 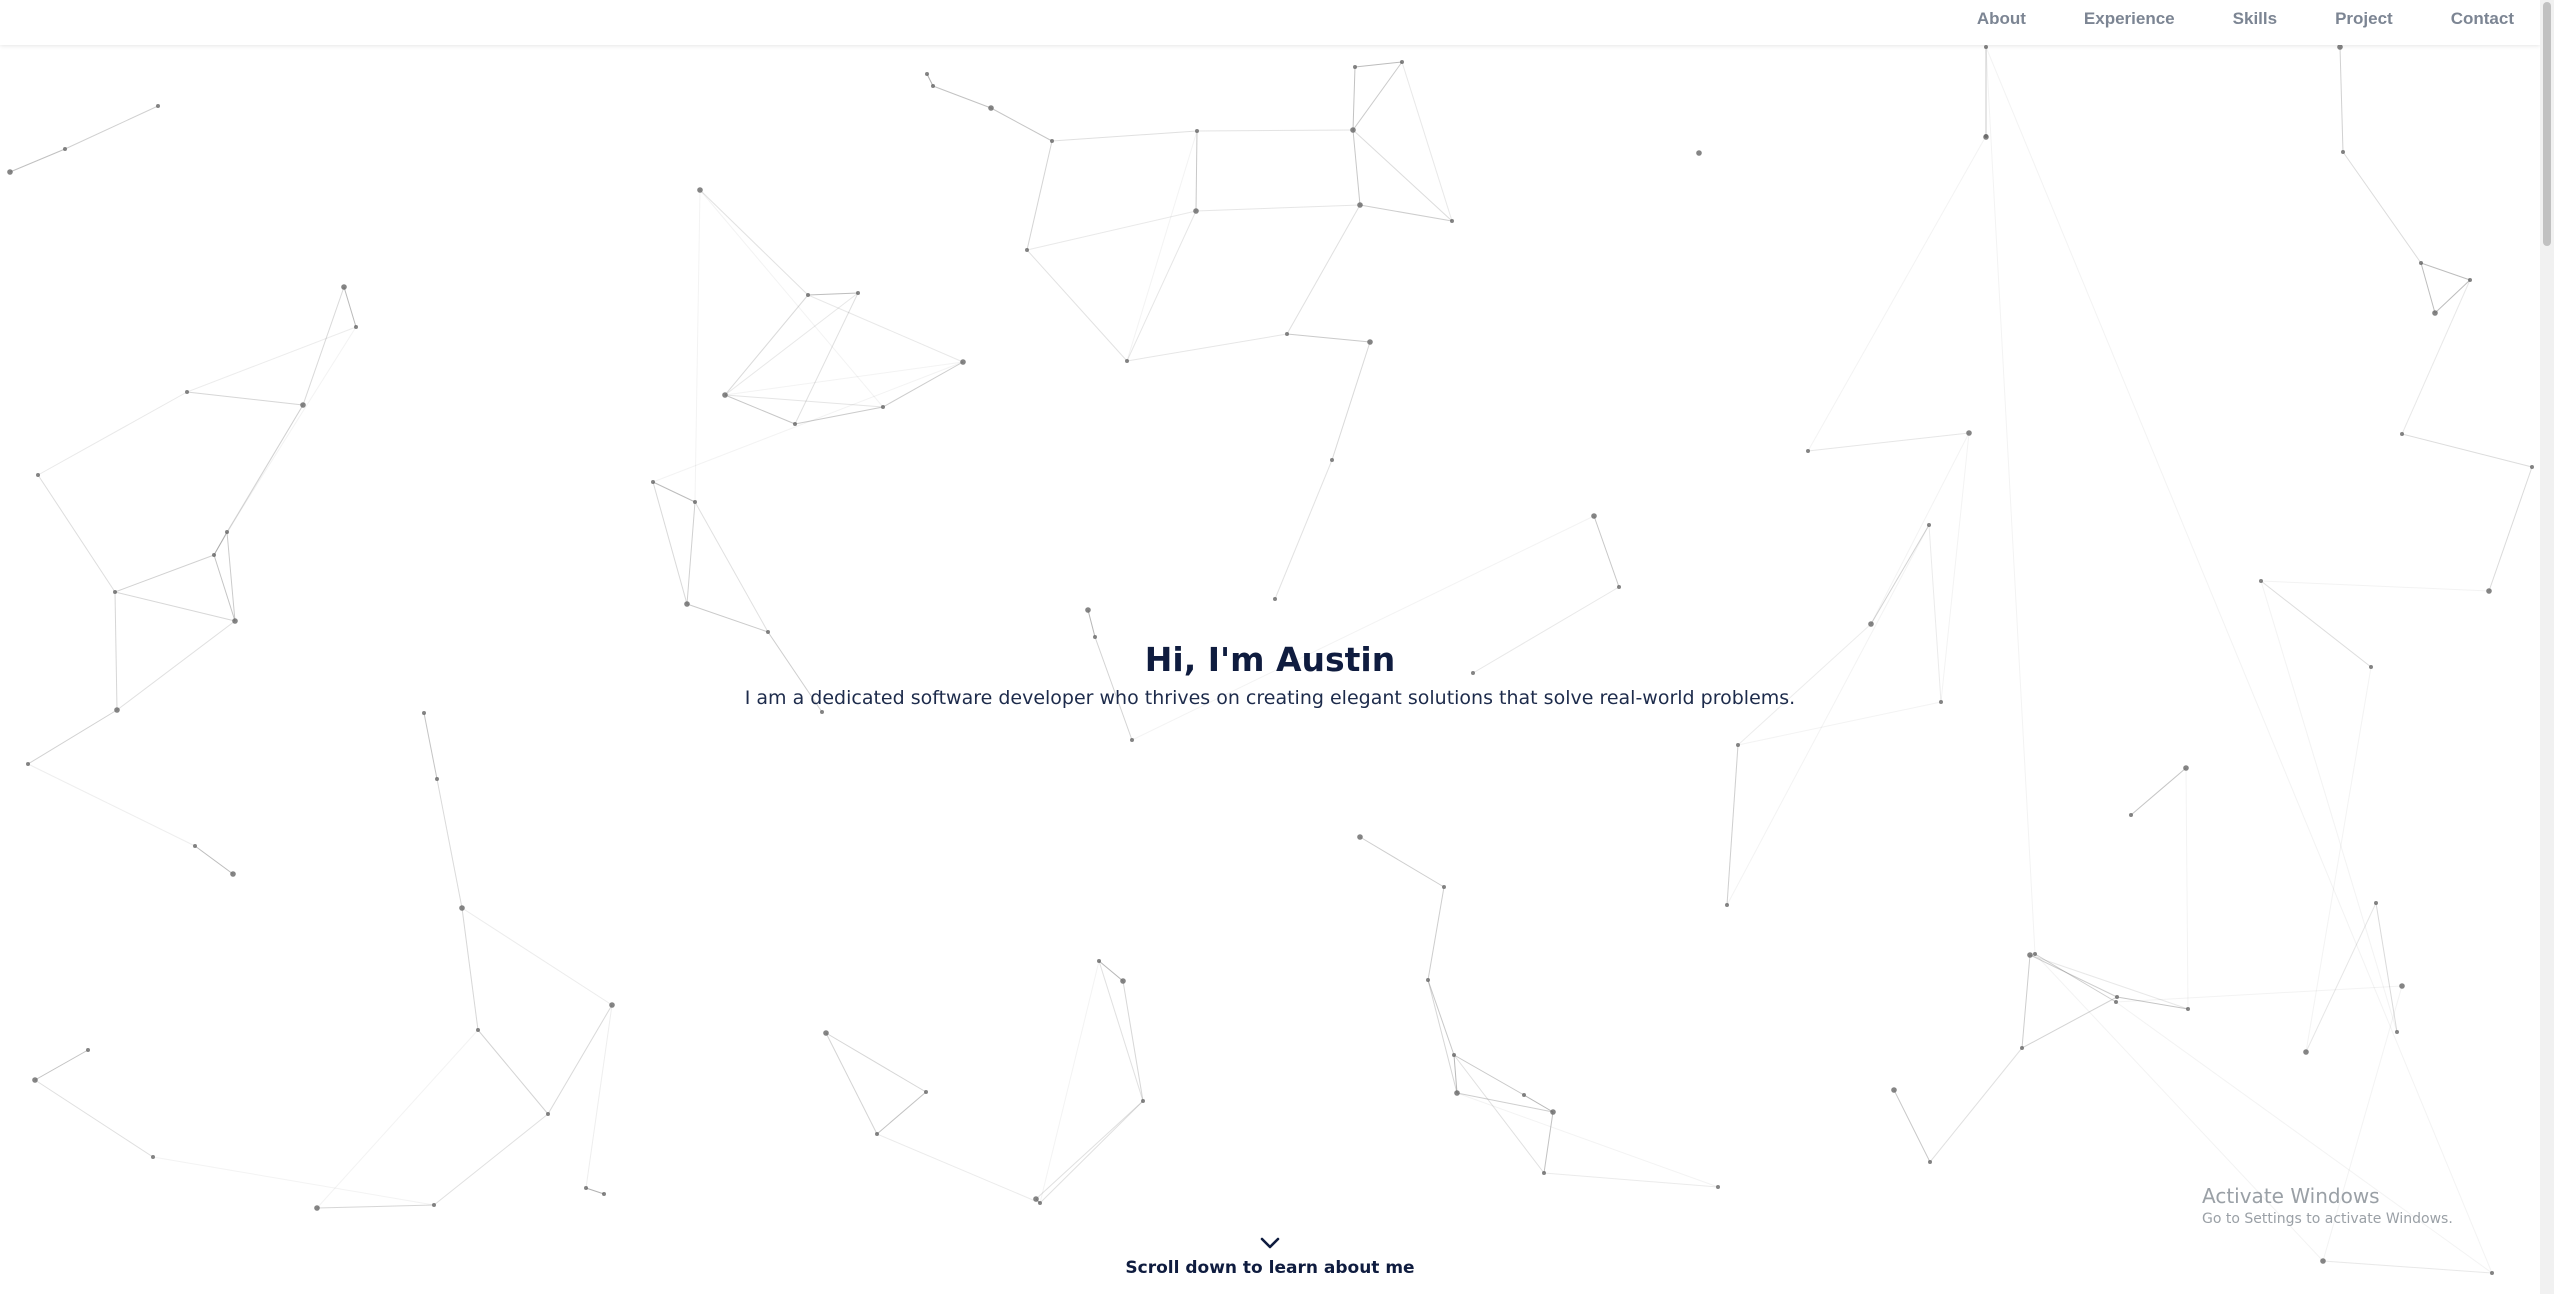 What do you see at coordinates (1270, 1256) in the screenshot?
I see `scroll-down-cue: Scroll down to learn about me` at bounding box center [1270, 1256].